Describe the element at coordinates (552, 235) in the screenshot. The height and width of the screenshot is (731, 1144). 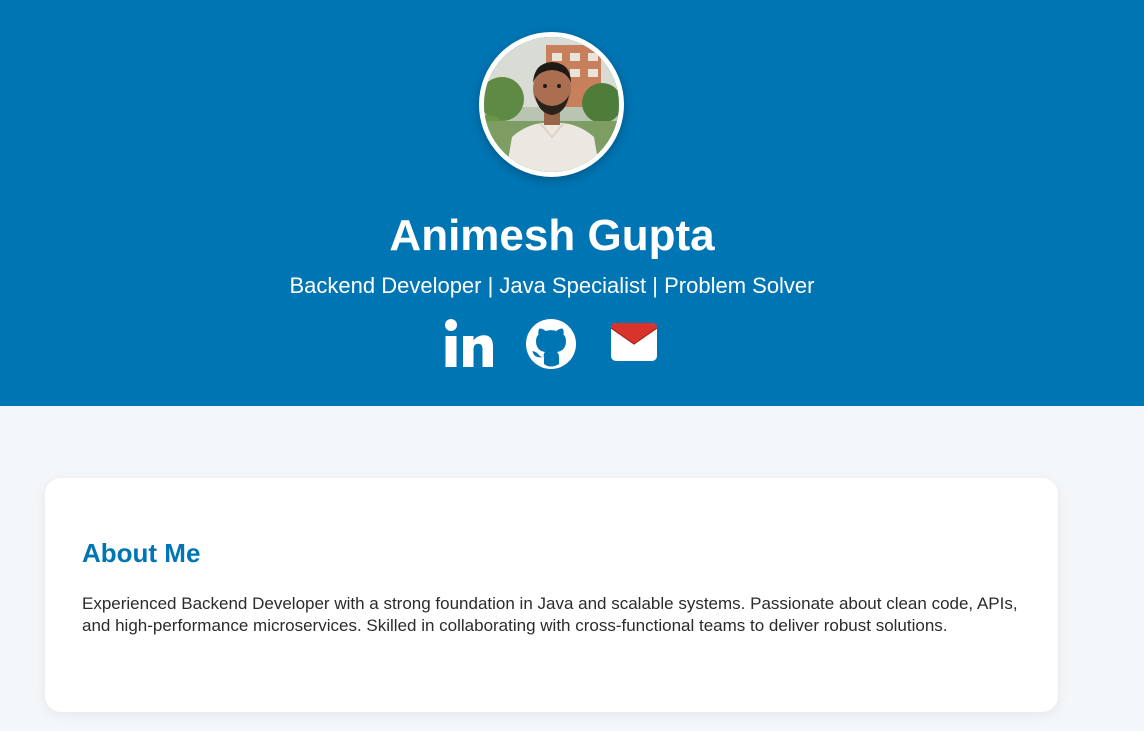
I see `profile-name: Animesh Gupta` at that location.